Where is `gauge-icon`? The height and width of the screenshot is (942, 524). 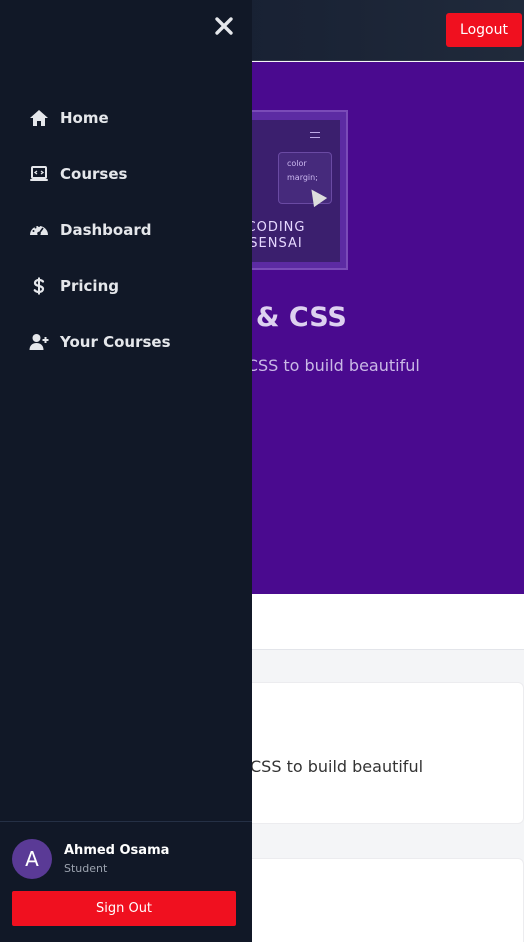 gauge-icon is located at coordinates (39, 230).